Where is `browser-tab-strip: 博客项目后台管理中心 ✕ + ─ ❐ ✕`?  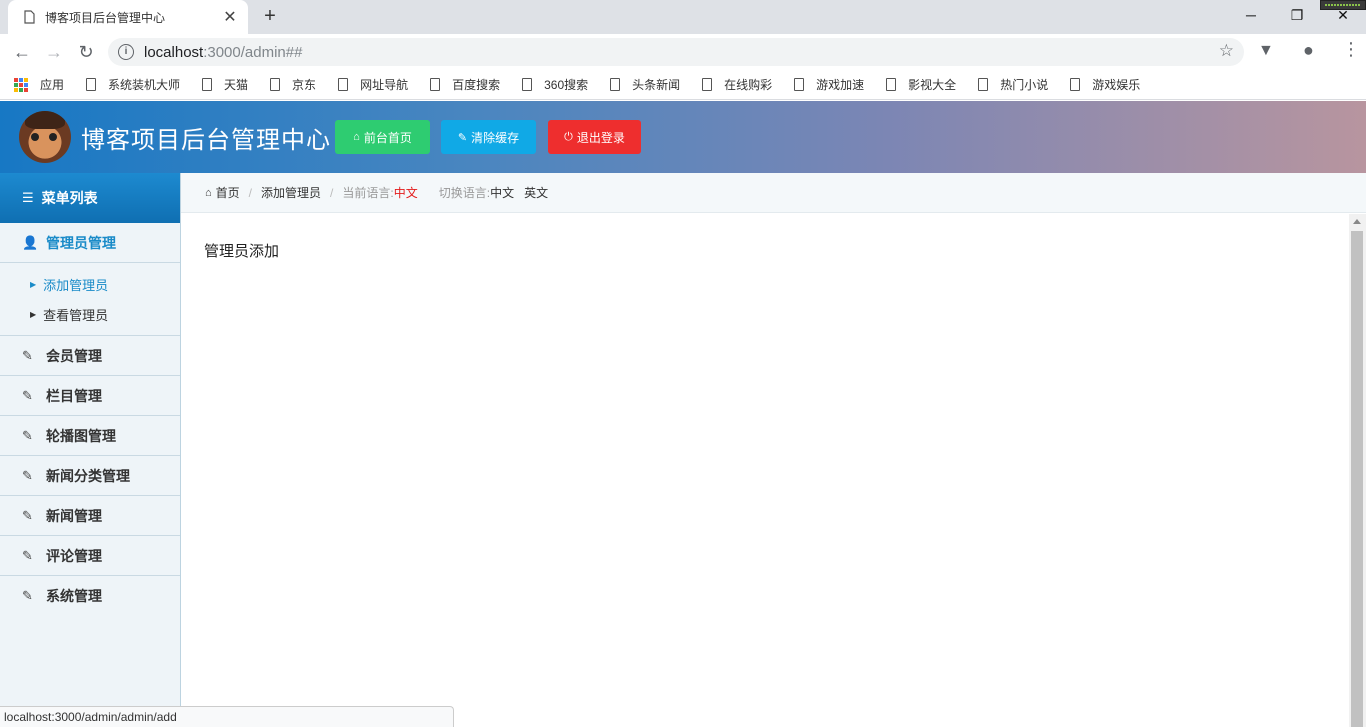 browser-tab-strip: 博客项目后台管理中心 ✕ + ─ ❐ ✕ is located at coordinates (683, 17).